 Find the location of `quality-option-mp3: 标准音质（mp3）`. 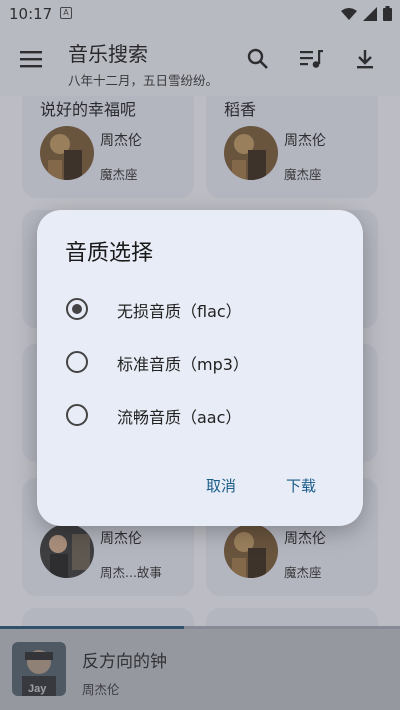

quality-option-mp3: 标准音质（mp3） is located at coordinates (198, 362).